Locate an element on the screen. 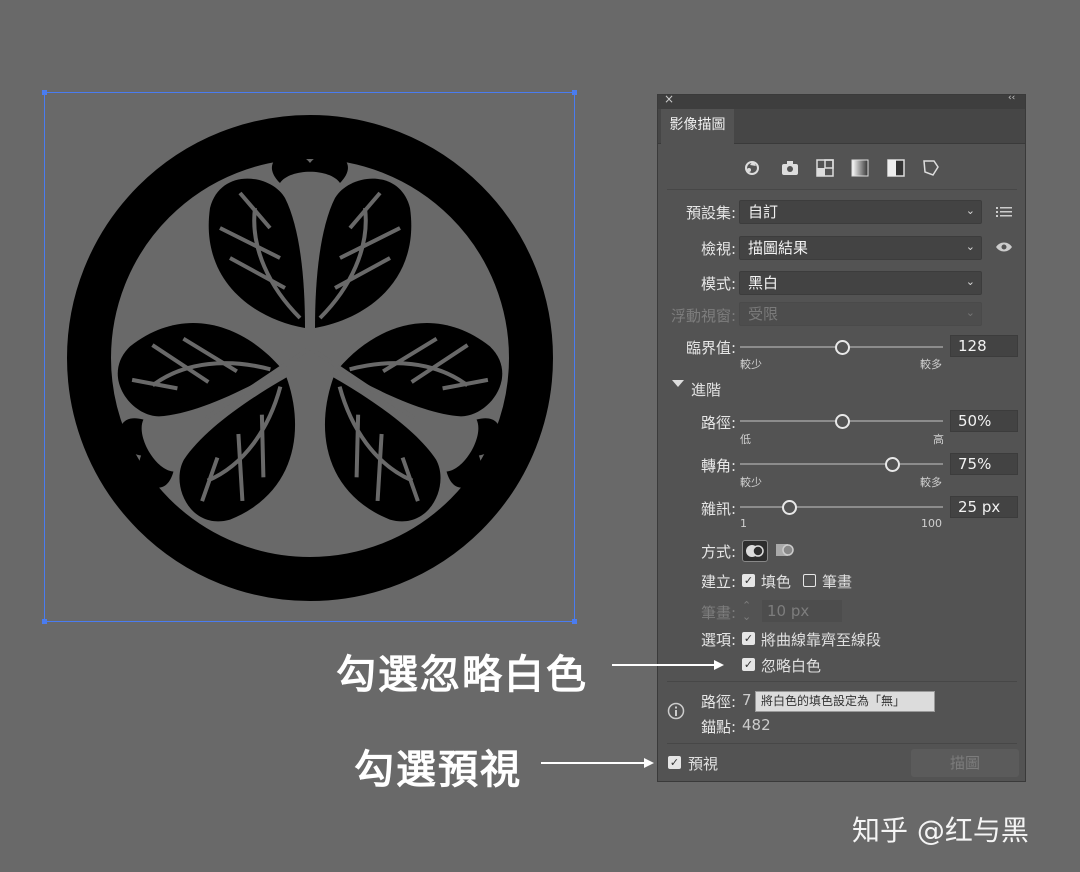 This screenshot has width=1080, height=872. fills-checkbox: ✓ is located at coordinates (748, 580).